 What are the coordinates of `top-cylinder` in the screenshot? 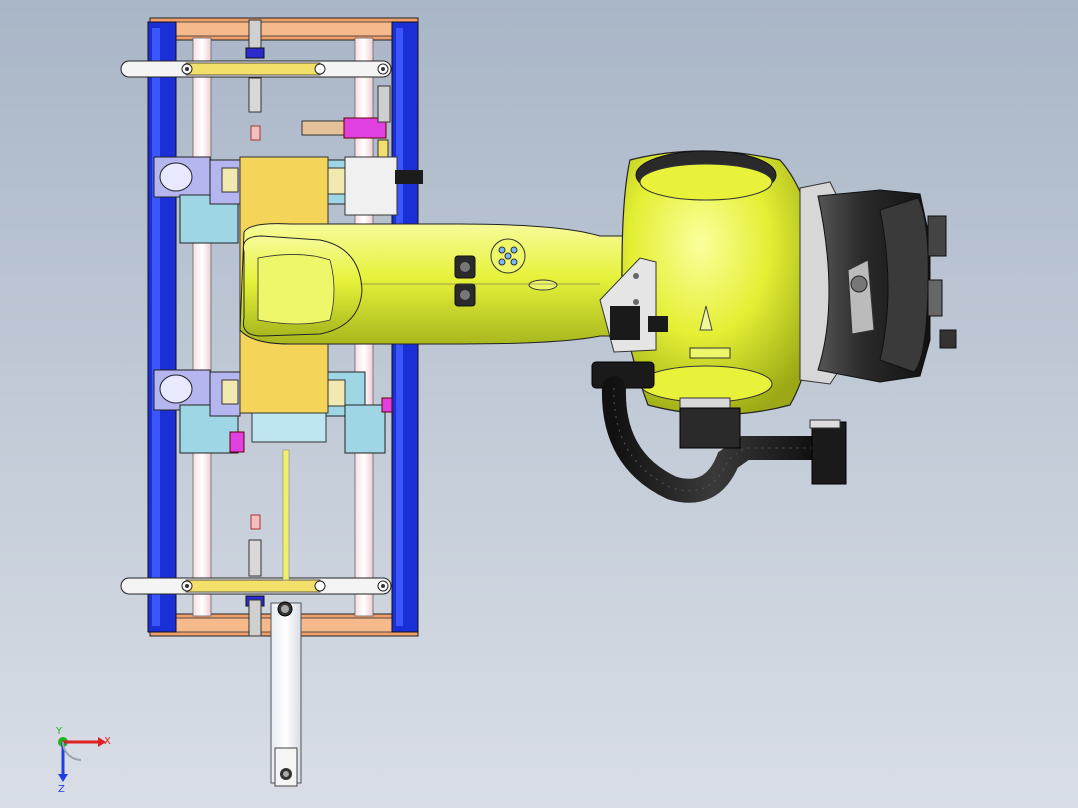 It's located at (255, 80).